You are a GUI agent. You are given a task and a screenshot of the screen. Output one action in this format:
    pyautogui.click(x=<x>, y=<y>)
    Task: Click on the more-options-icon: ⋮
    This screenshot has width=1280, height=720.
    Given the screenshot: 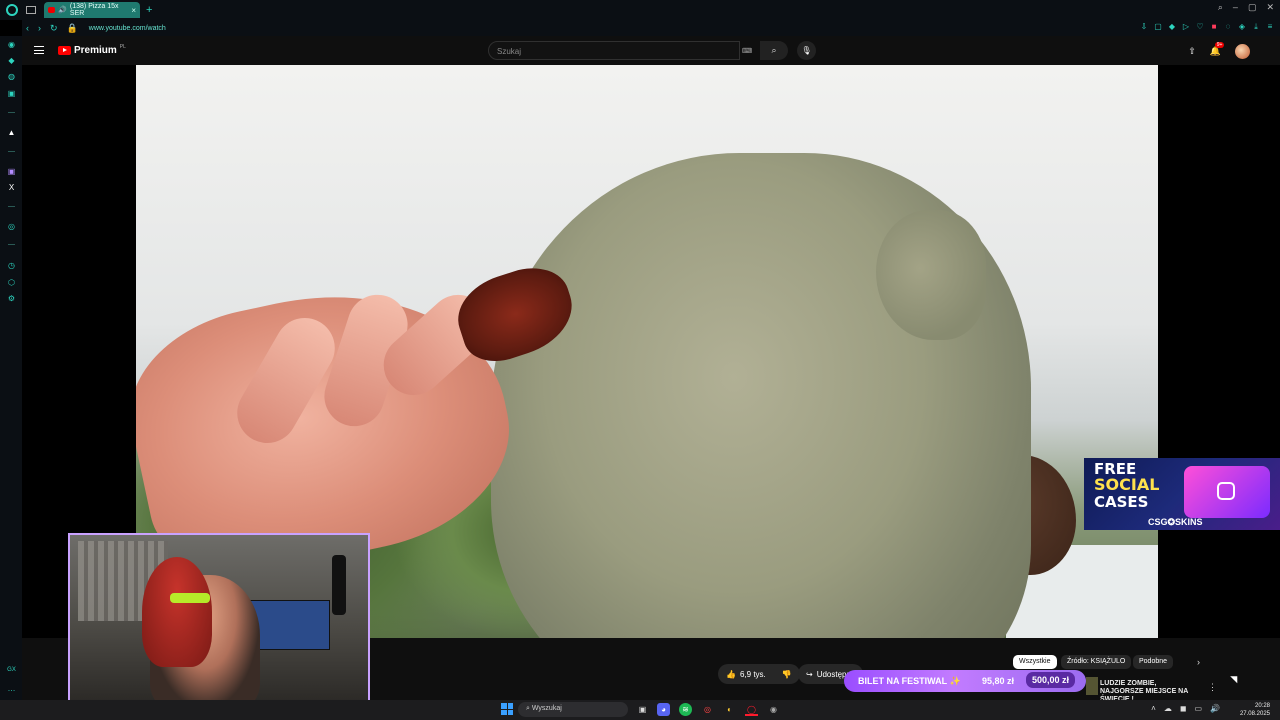 What is the action you would take?
    pyautogui.click(x=1212, y=687)
    